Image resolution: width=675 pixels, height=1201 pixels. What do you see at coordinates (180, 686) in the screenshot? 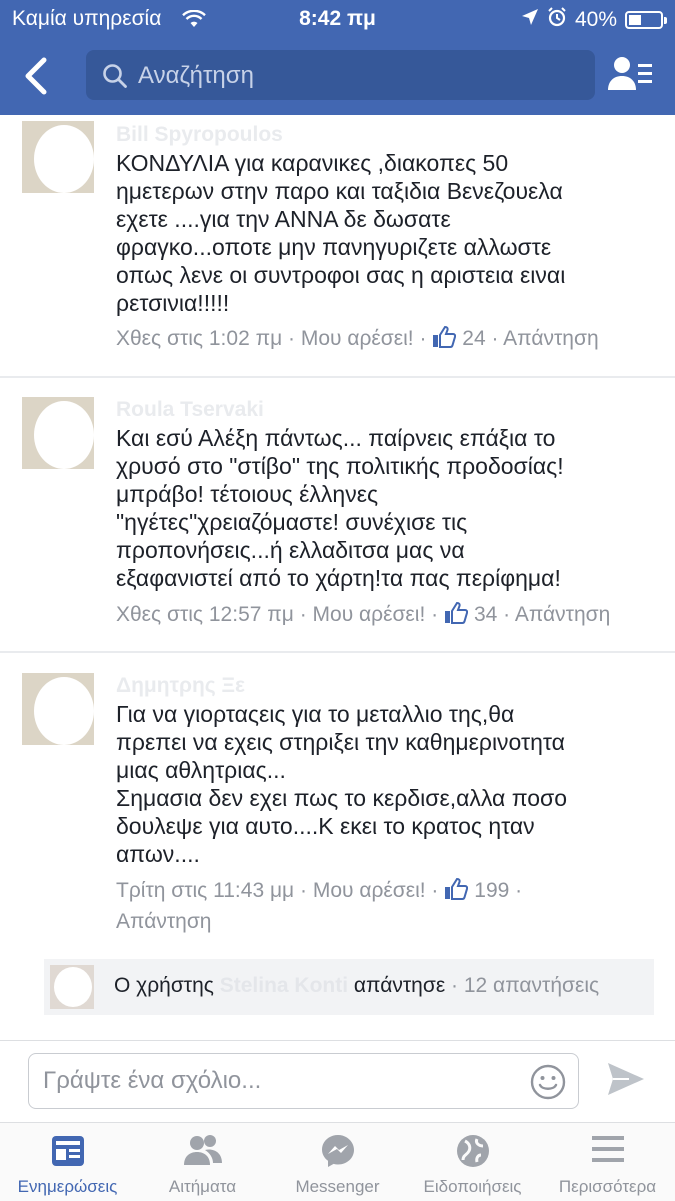
I see `comment-author: Δημητρης Ξε` at bounding box center [180, 686].